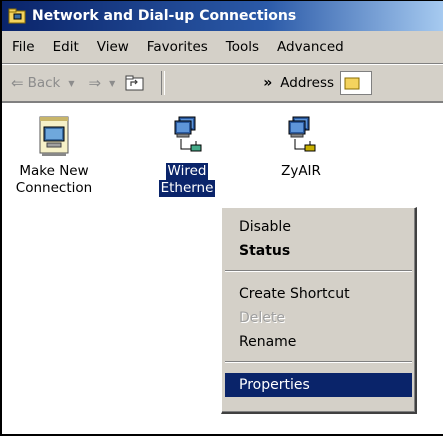  Describe the element at coordinates (188, 134) in the screenshot. I see `wired-ethernet-icon` at that location.